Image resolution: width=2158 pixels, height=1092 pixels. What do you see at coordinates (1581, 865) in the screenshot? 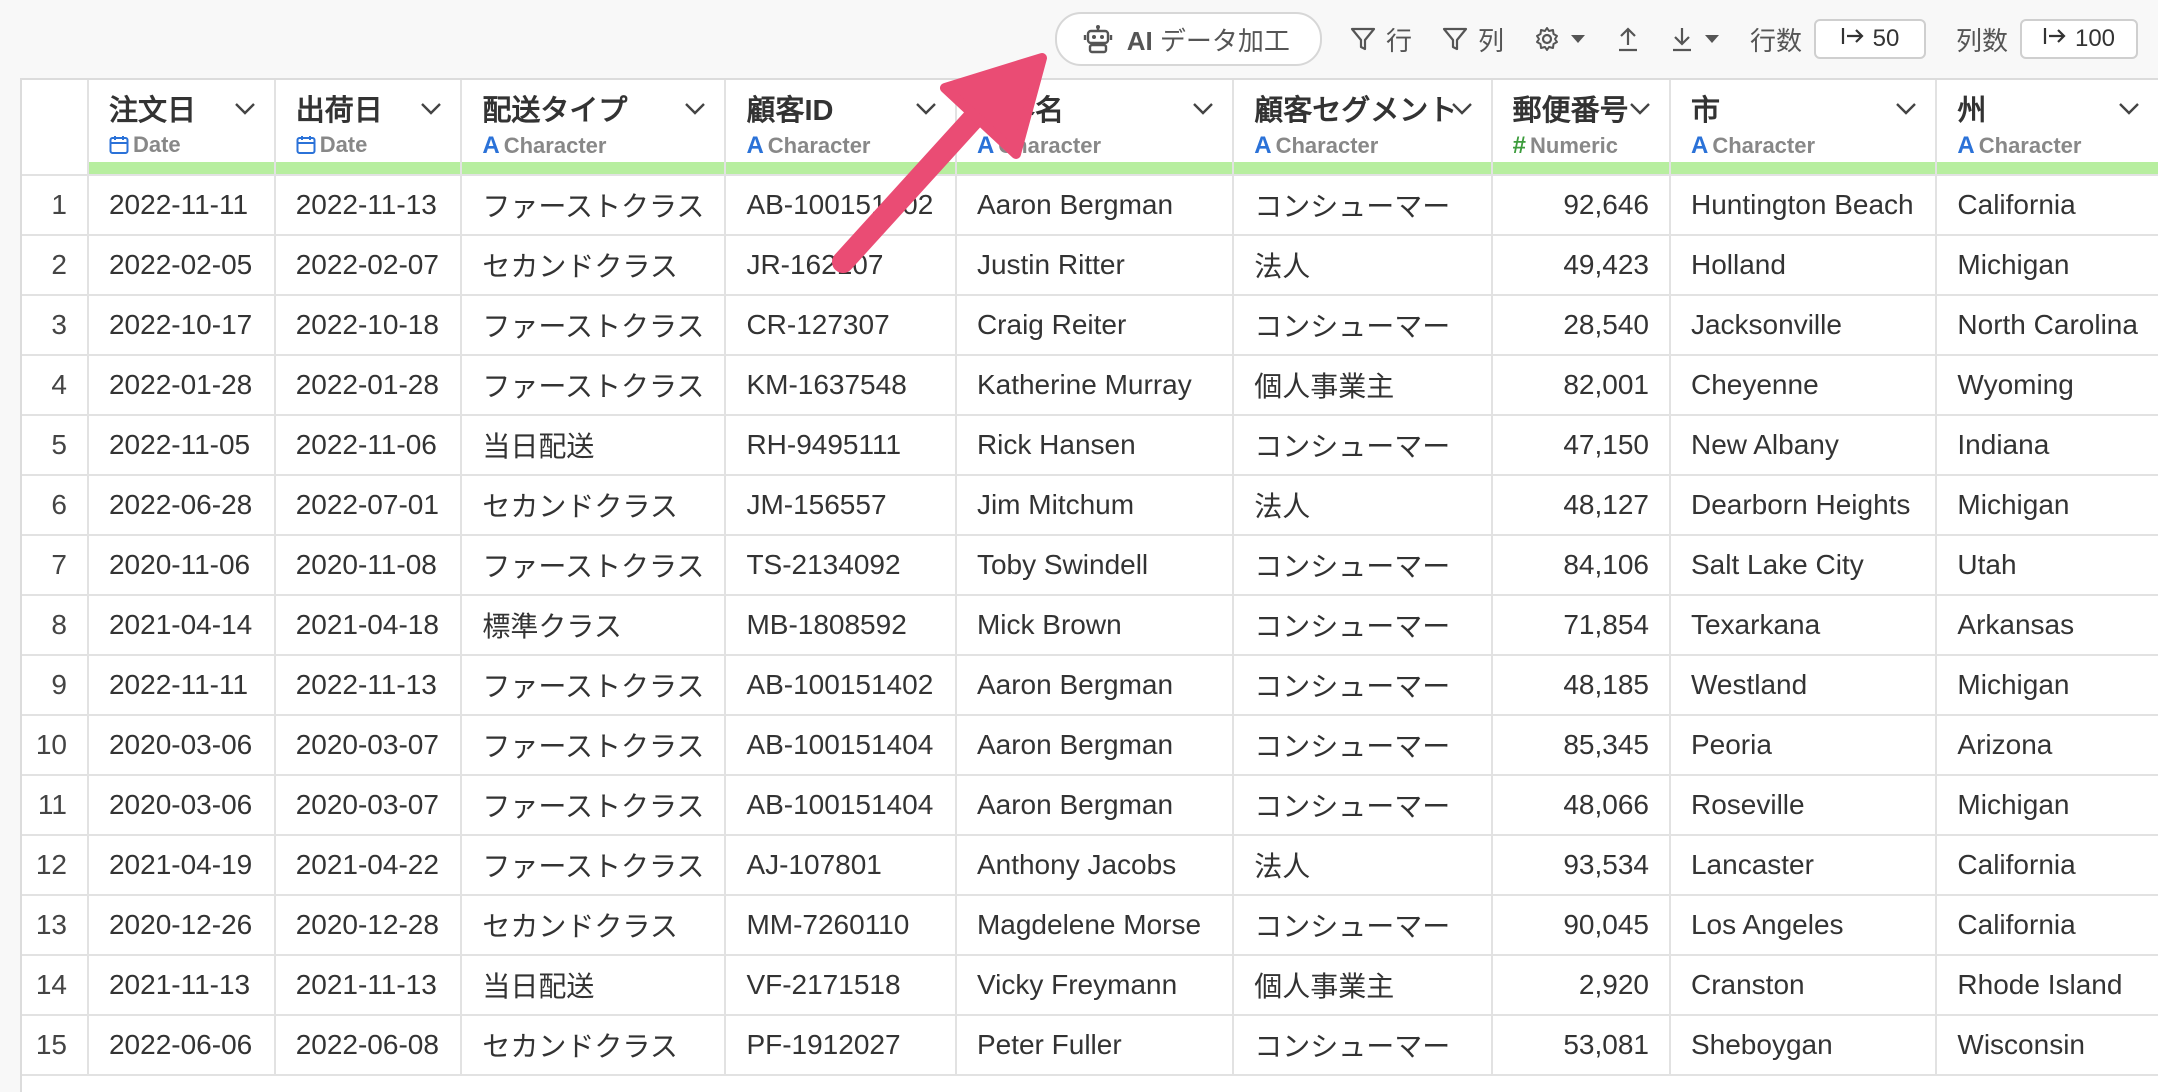
I see `table-cell: 93,534` at bounding box center [1581, 865].